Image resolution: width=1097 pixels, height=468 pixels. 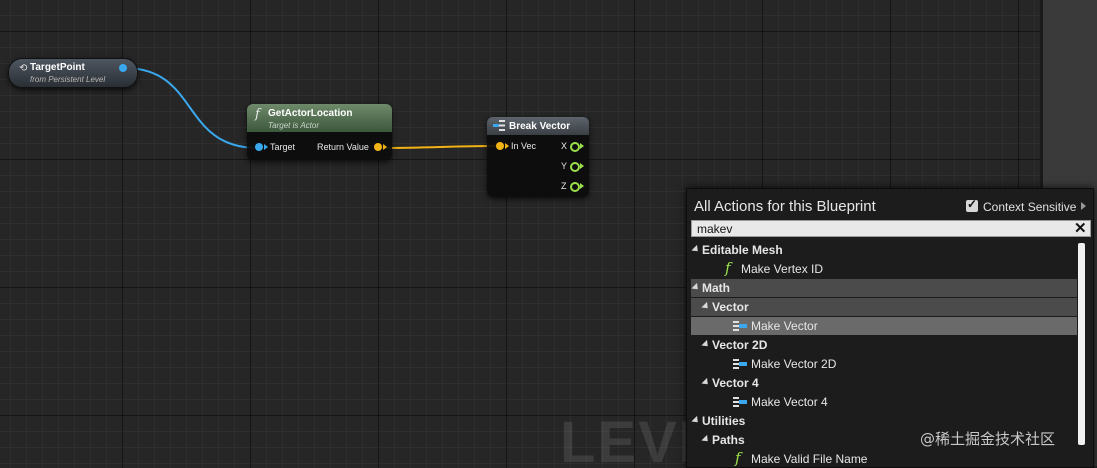 I want to click on node-header: Break Vector, so click(x=538, y=126).